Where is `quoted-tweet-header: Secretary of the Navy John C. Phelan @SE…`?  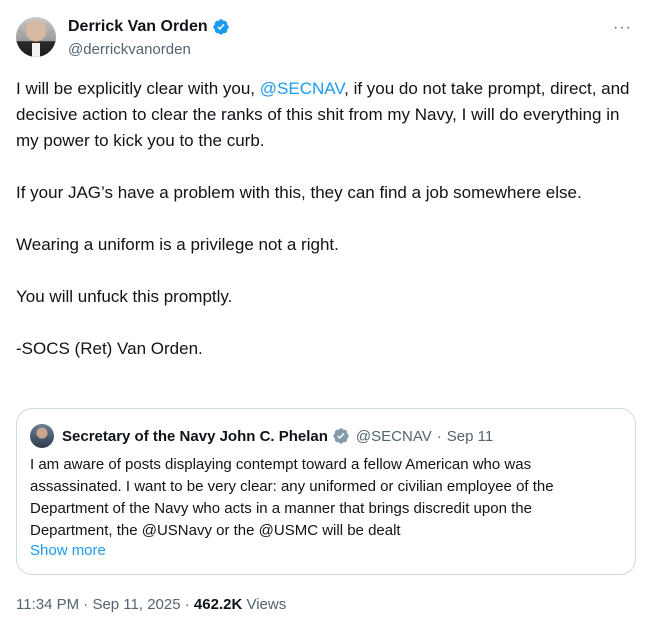 quoted-tweet-header: Secretary of the Navy John C. Phelan @SE… is located at coordinates (261, 436).